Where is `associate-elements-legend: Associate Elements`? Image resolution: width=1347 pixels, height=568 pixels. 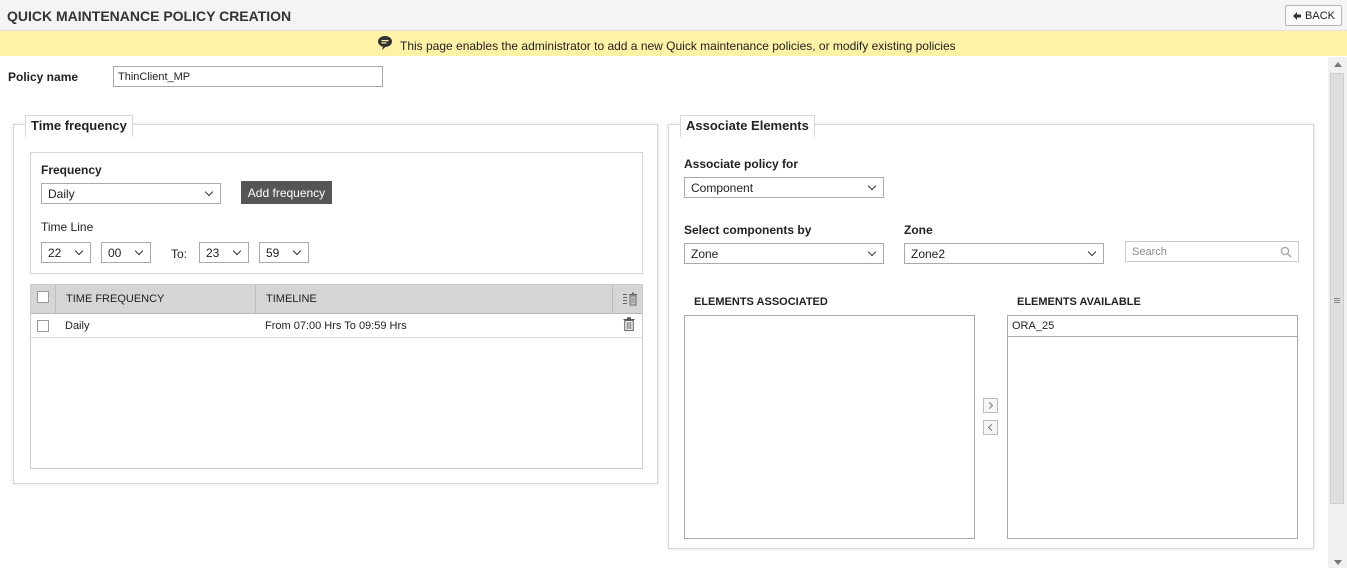
associate-elements-legend: Associate Elements is located at coordinates (747, 126).